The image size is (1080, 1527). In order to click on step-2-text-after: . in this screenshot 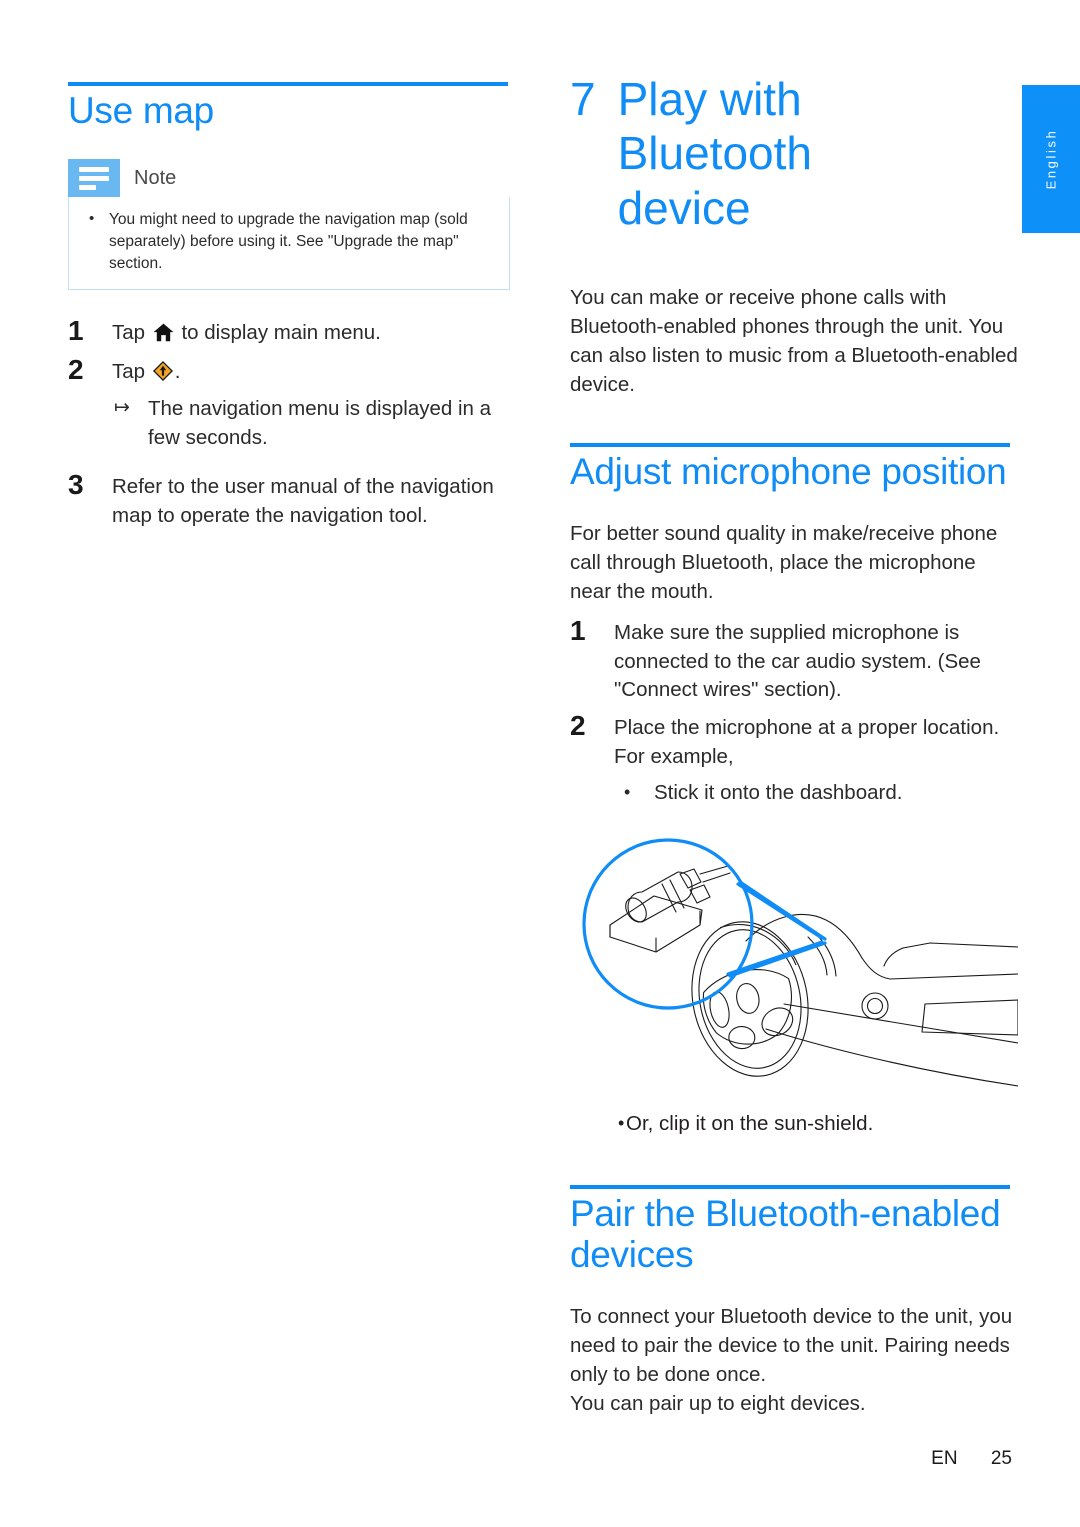, I will do `click(177, 372)`.